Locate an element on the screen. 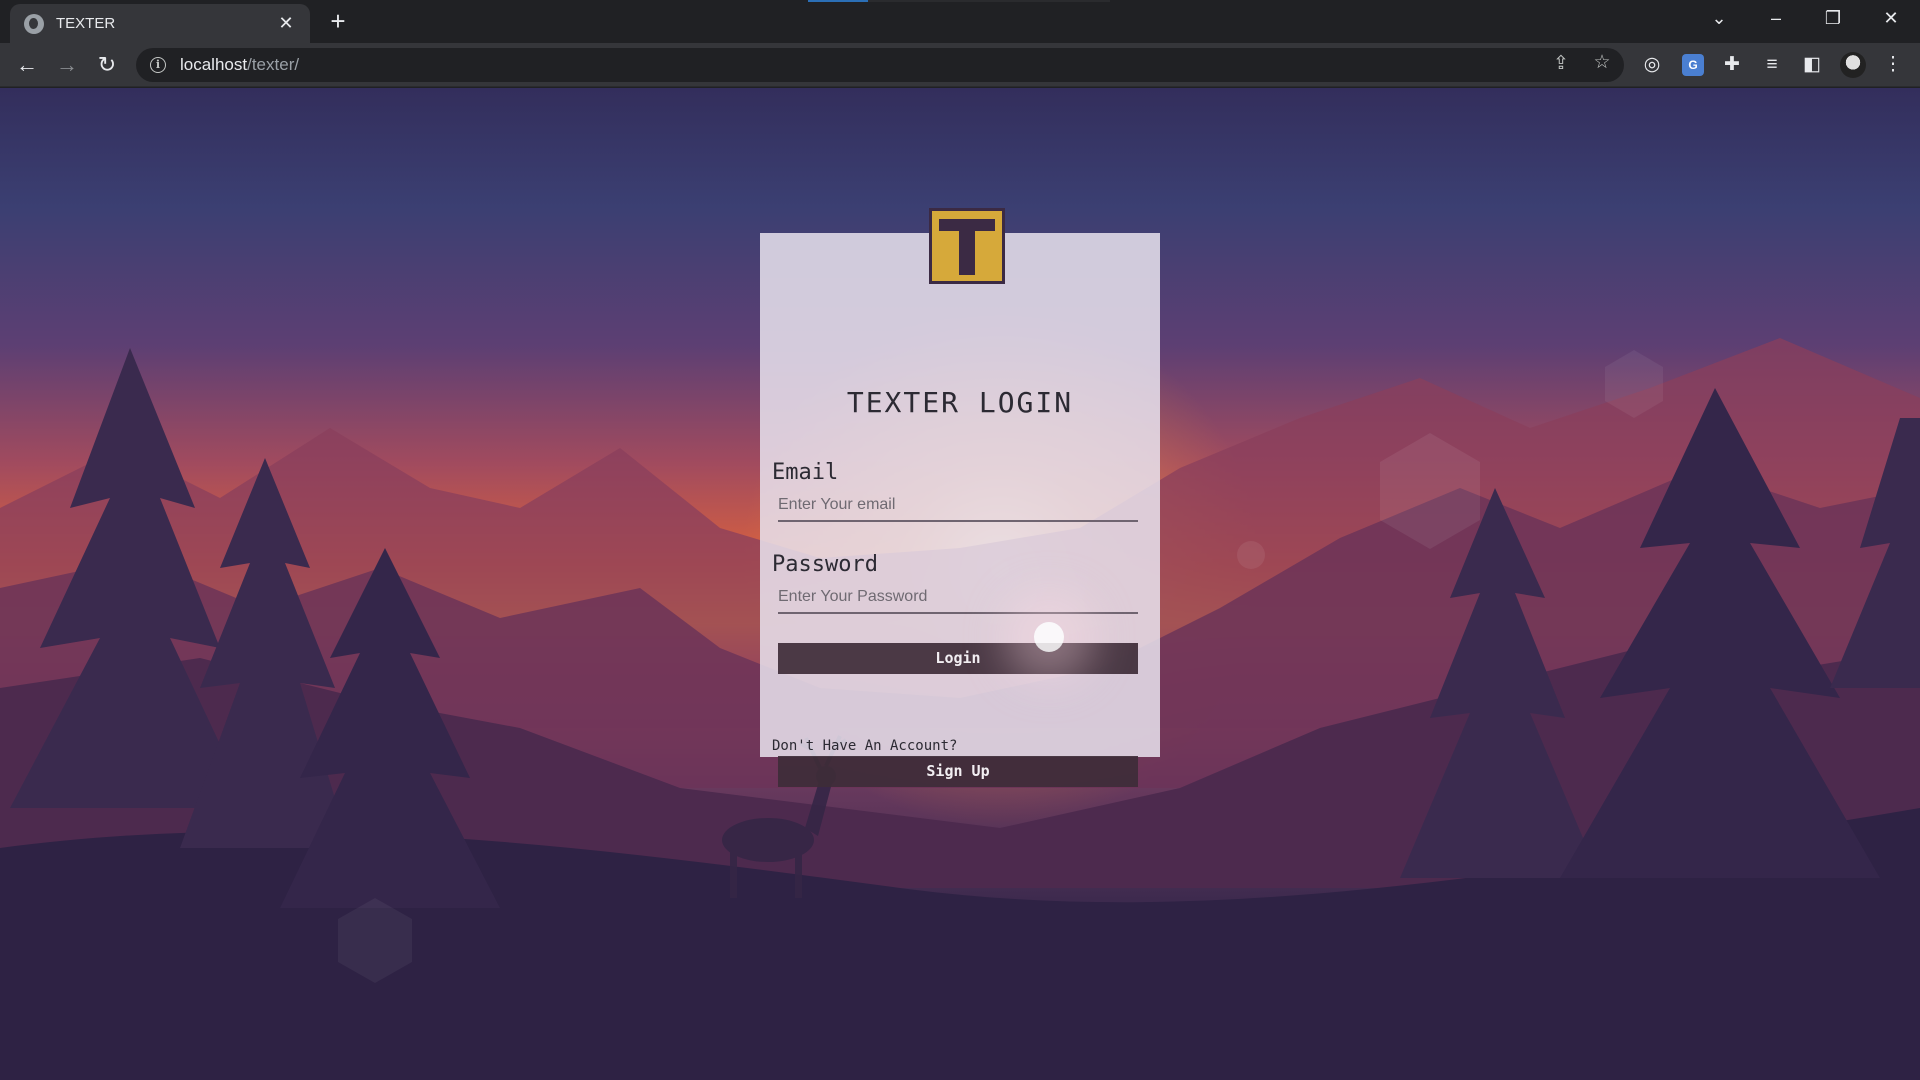 This screenshot has height=1080, width=1920. forward-button: → is located at coordinates (67, 65).